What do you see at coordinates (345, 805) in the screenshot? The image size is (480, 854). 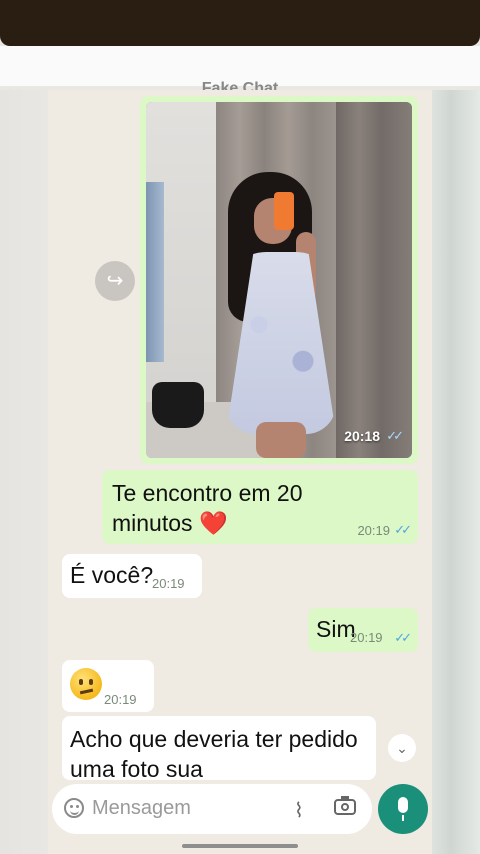 I see `camera-icon` at bounding box center [345, 805].